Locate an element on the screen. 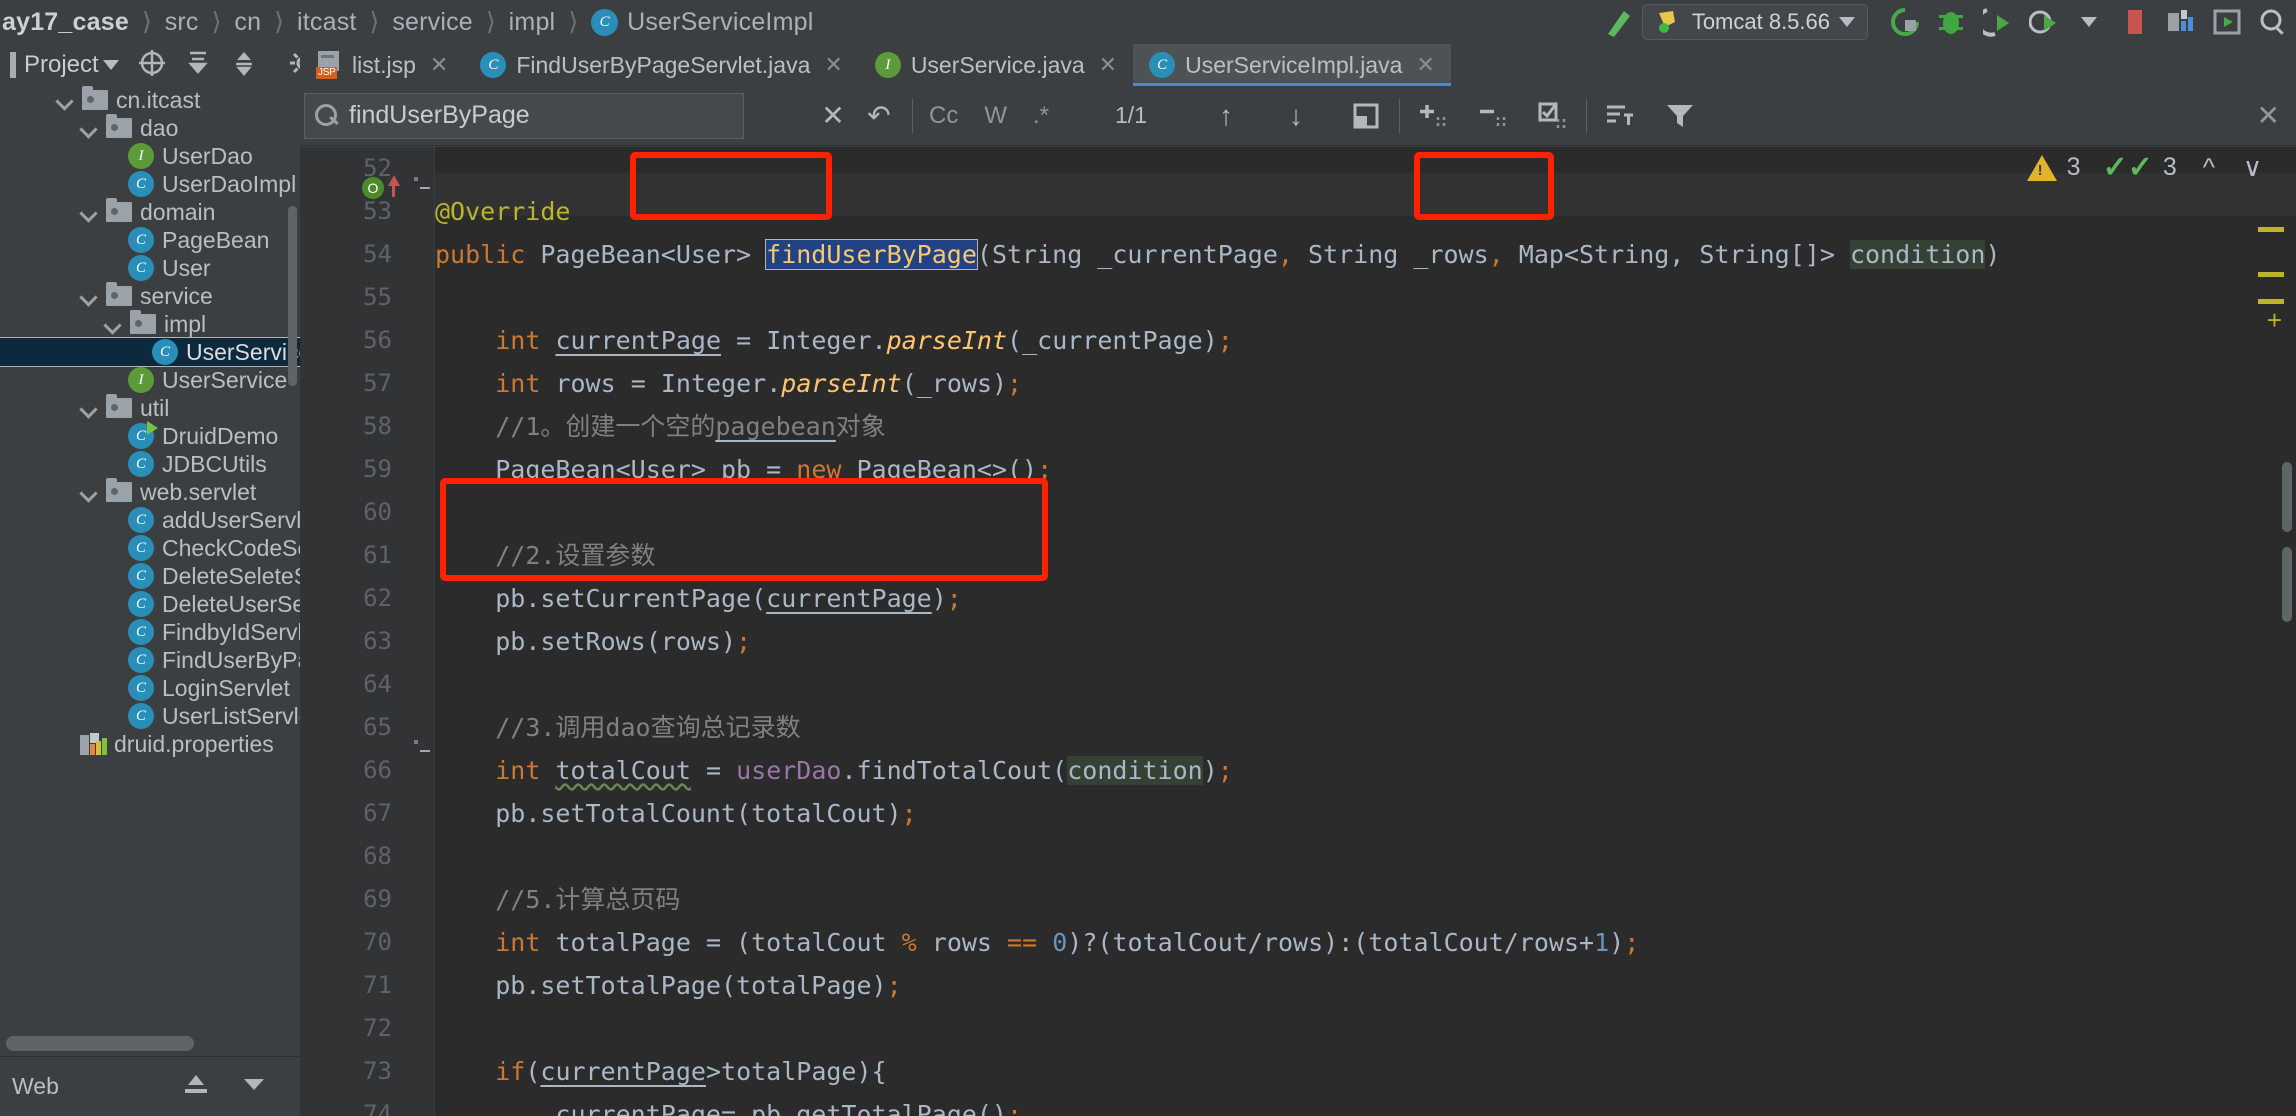 Image resolution: width=2296 pixels, height=1116 pixels. search-everywhere-icon is located at coordinates (2273, 22).